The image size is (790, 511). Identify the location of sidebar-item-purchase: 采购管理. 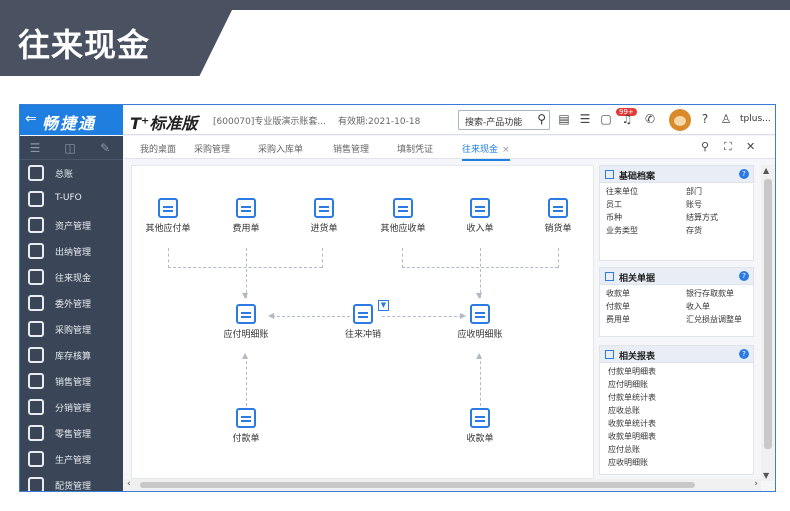
(71, 329).